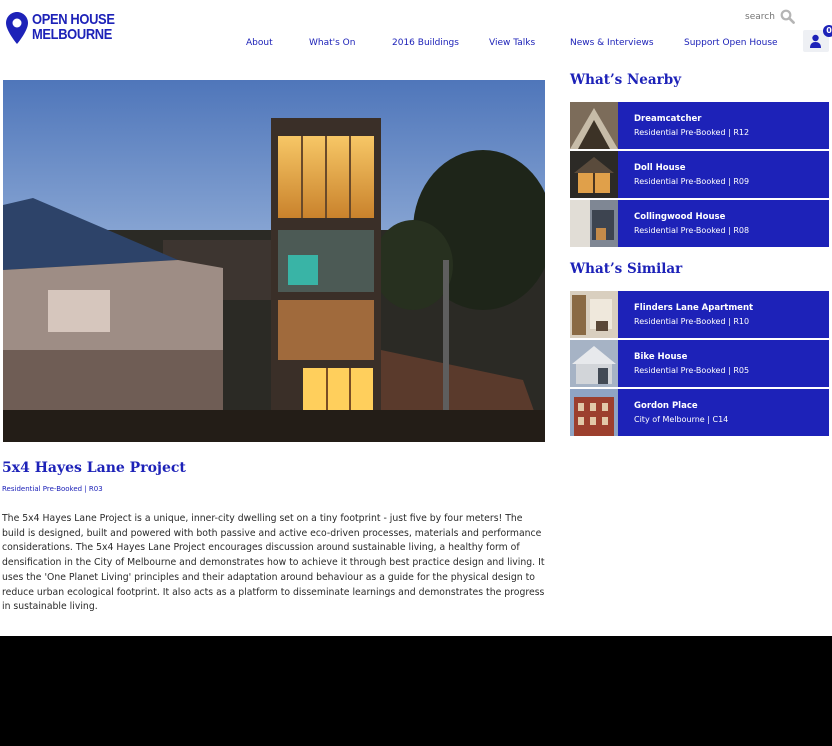  I want to click on card-name: Flinders Lane Apartment, so click(694, 308).